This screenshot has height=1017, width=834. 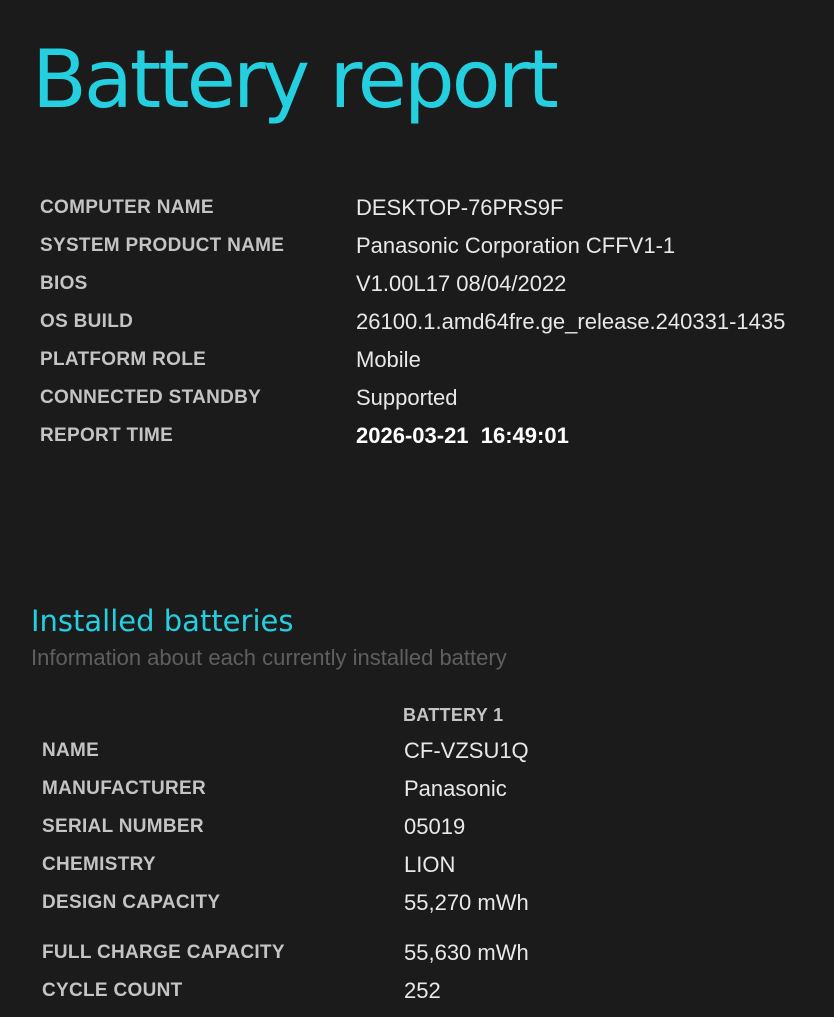 What do you see at coordinates (123, 359) in the screenshot?
I see `info-label: PLATFORM ROLE` at bounding box center [123, 359].